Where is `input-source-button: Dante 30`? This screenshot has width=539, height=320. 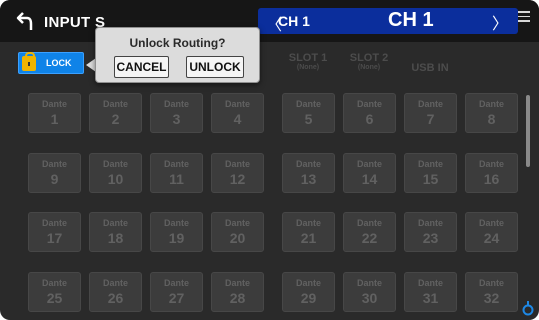
input-source-button: Dante 30 is located at coordinates (369, 292).